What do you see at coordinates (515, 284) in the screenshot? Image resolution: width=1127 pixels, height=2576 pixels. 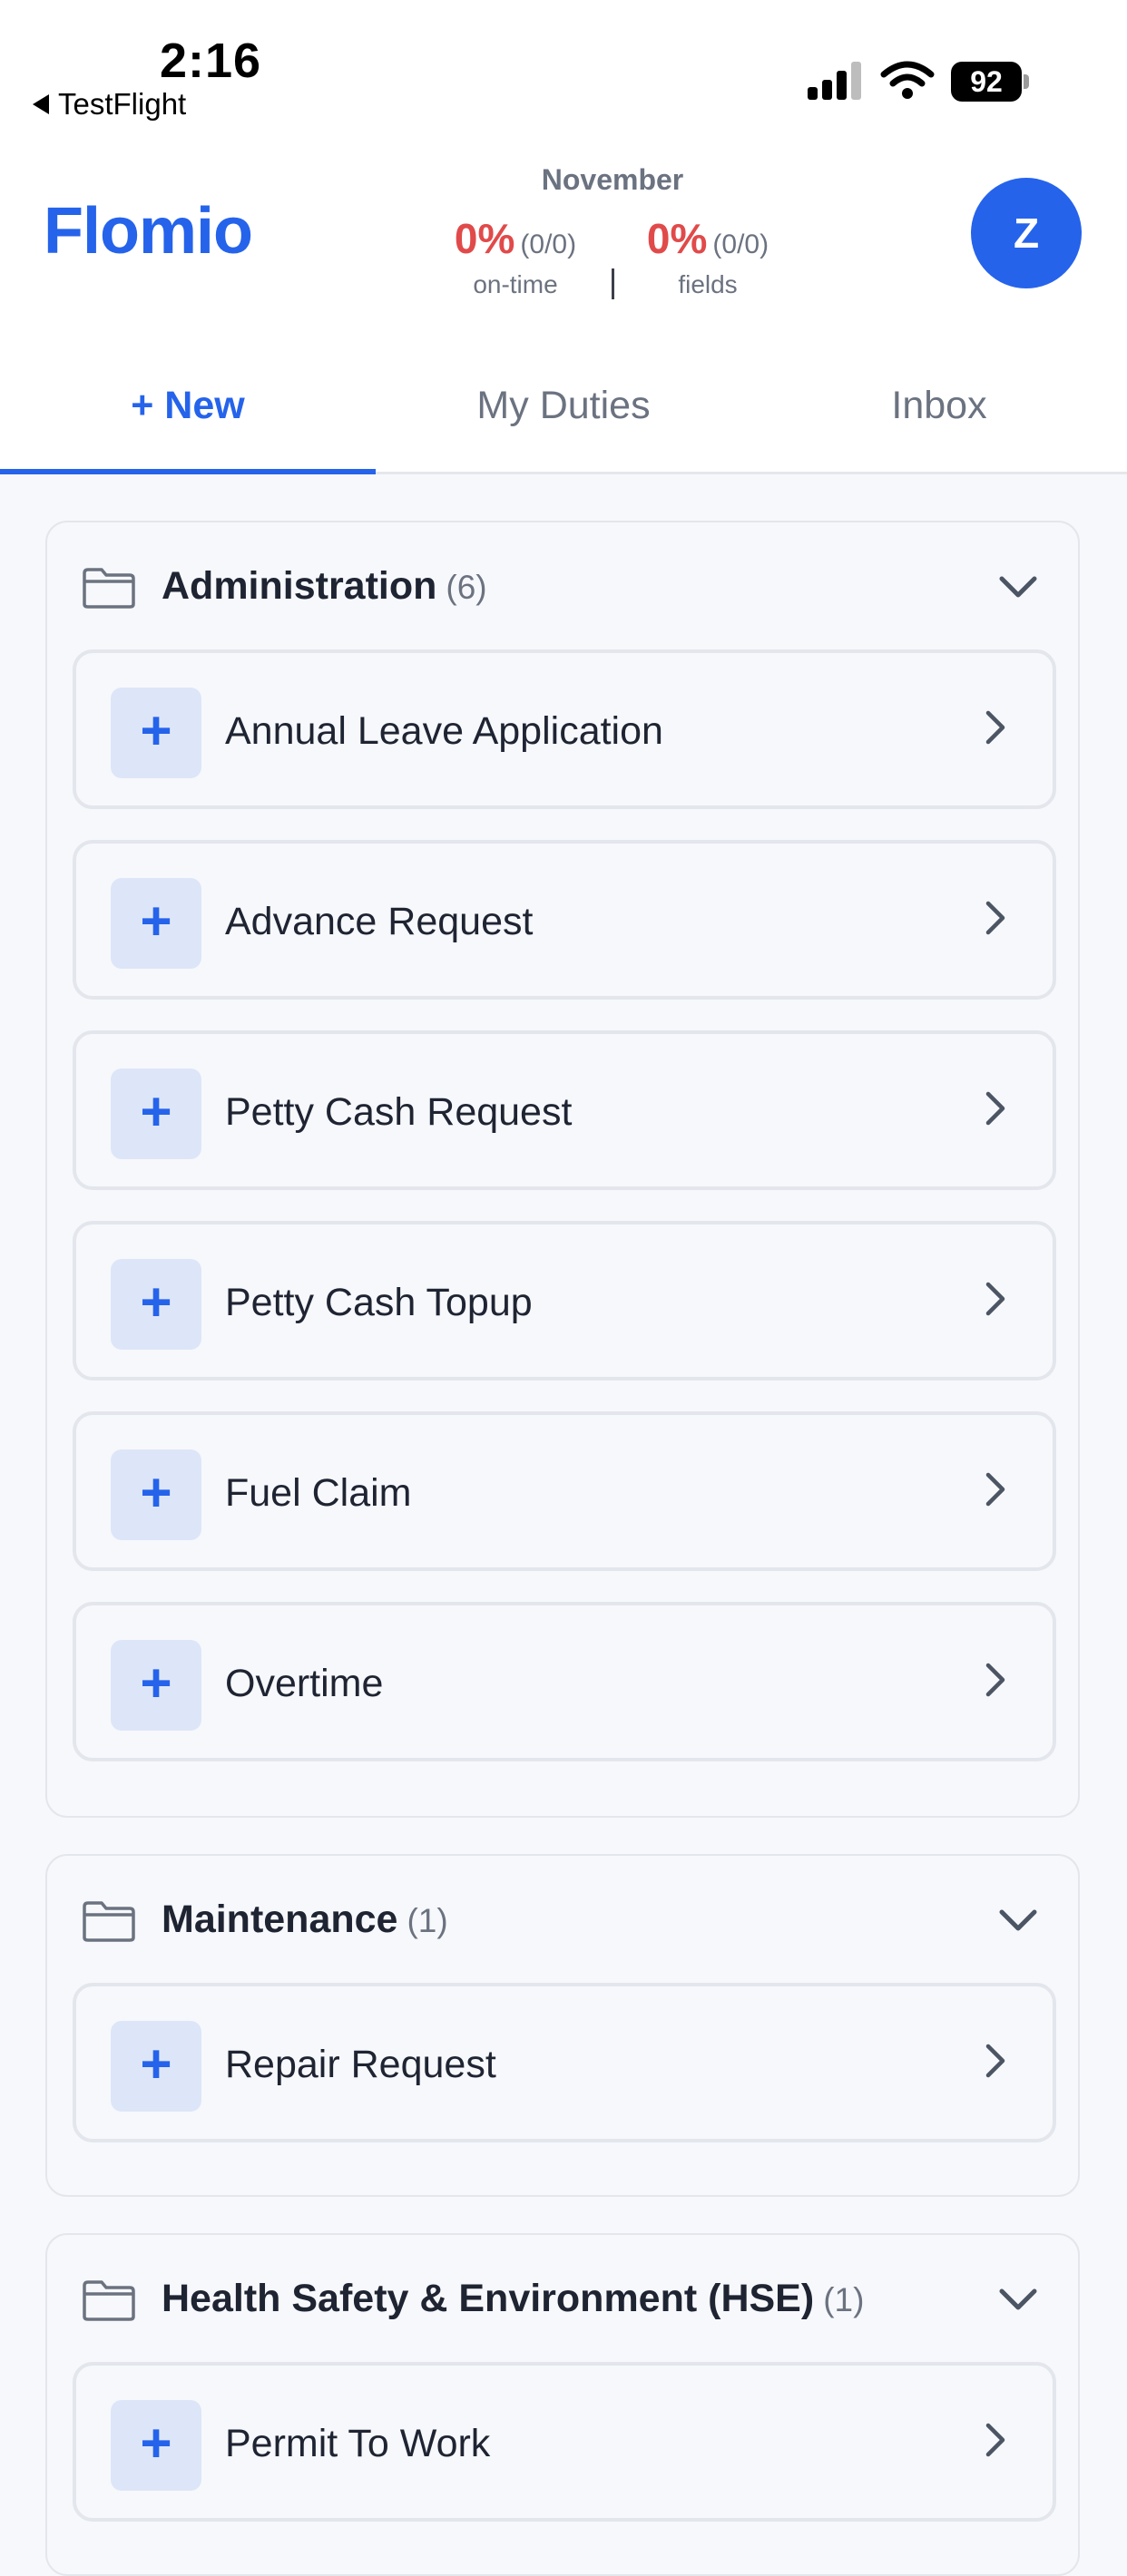 I see `stat-label: on-time` at bounding box center [515, 284].